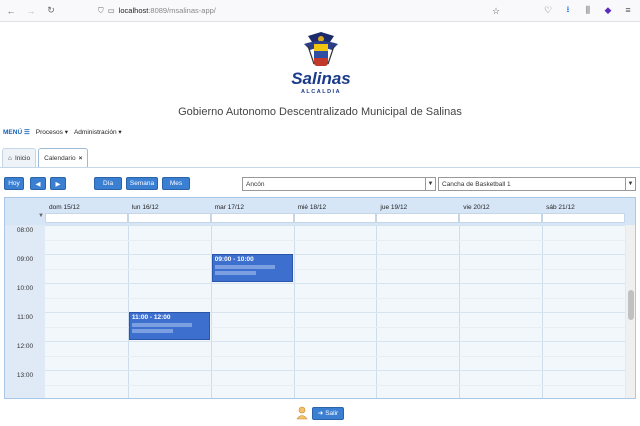  I want to click on url-path: :8089/msalinas-app/, so click(182, 10).